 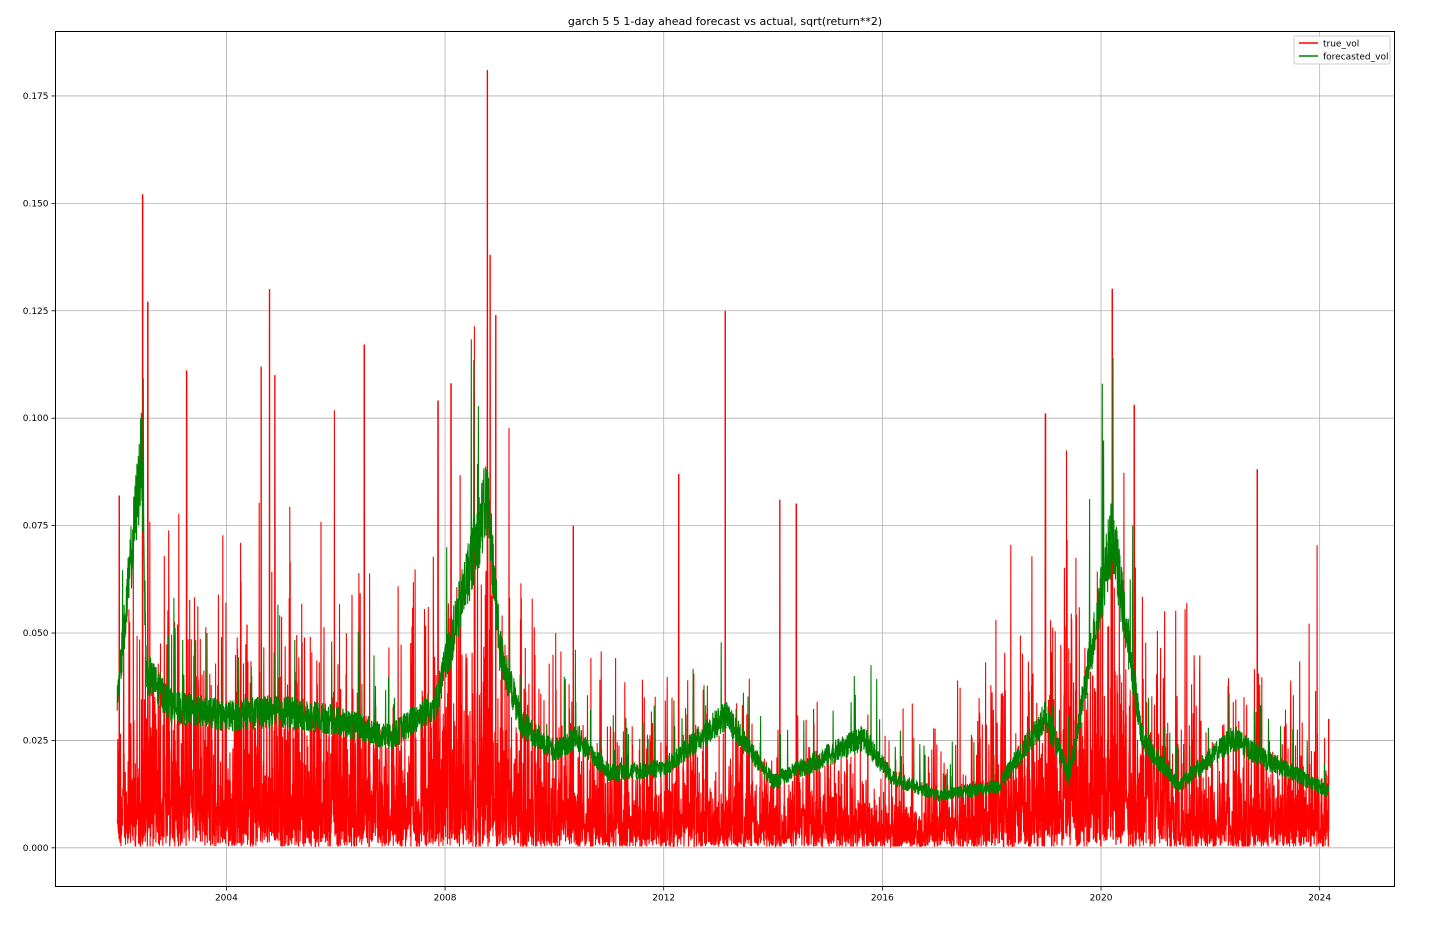 What do you see at coordinates (36, 97) in the screenshot?
I see `y-tick-label: 0.175` at bounding box center [36, 97].